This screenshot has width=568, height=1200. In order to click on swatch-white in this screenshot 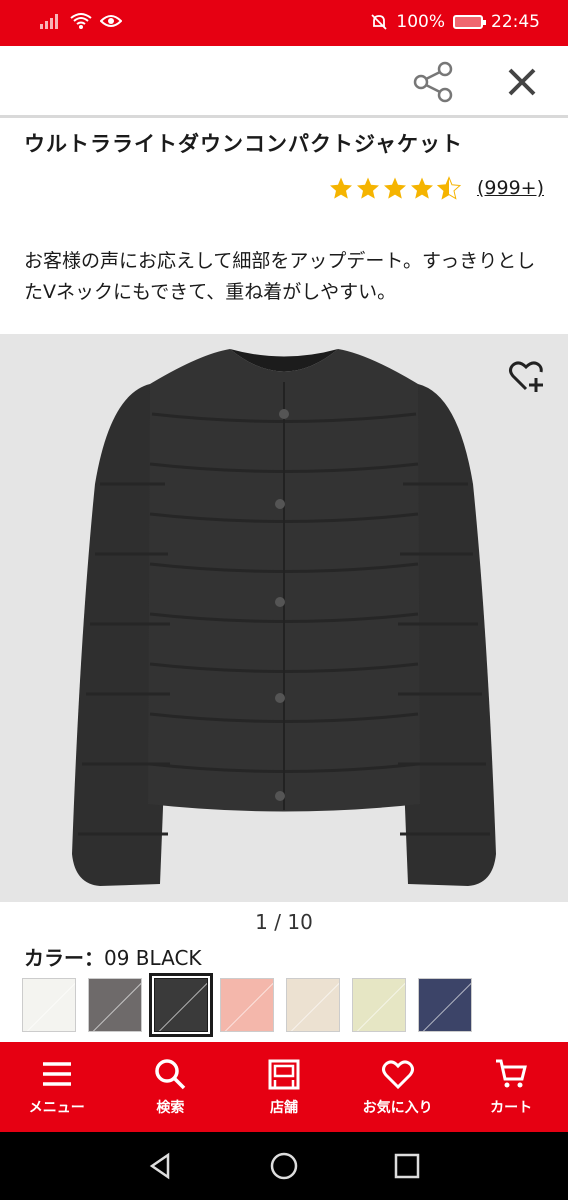, I will do `click(49, 1005)`.